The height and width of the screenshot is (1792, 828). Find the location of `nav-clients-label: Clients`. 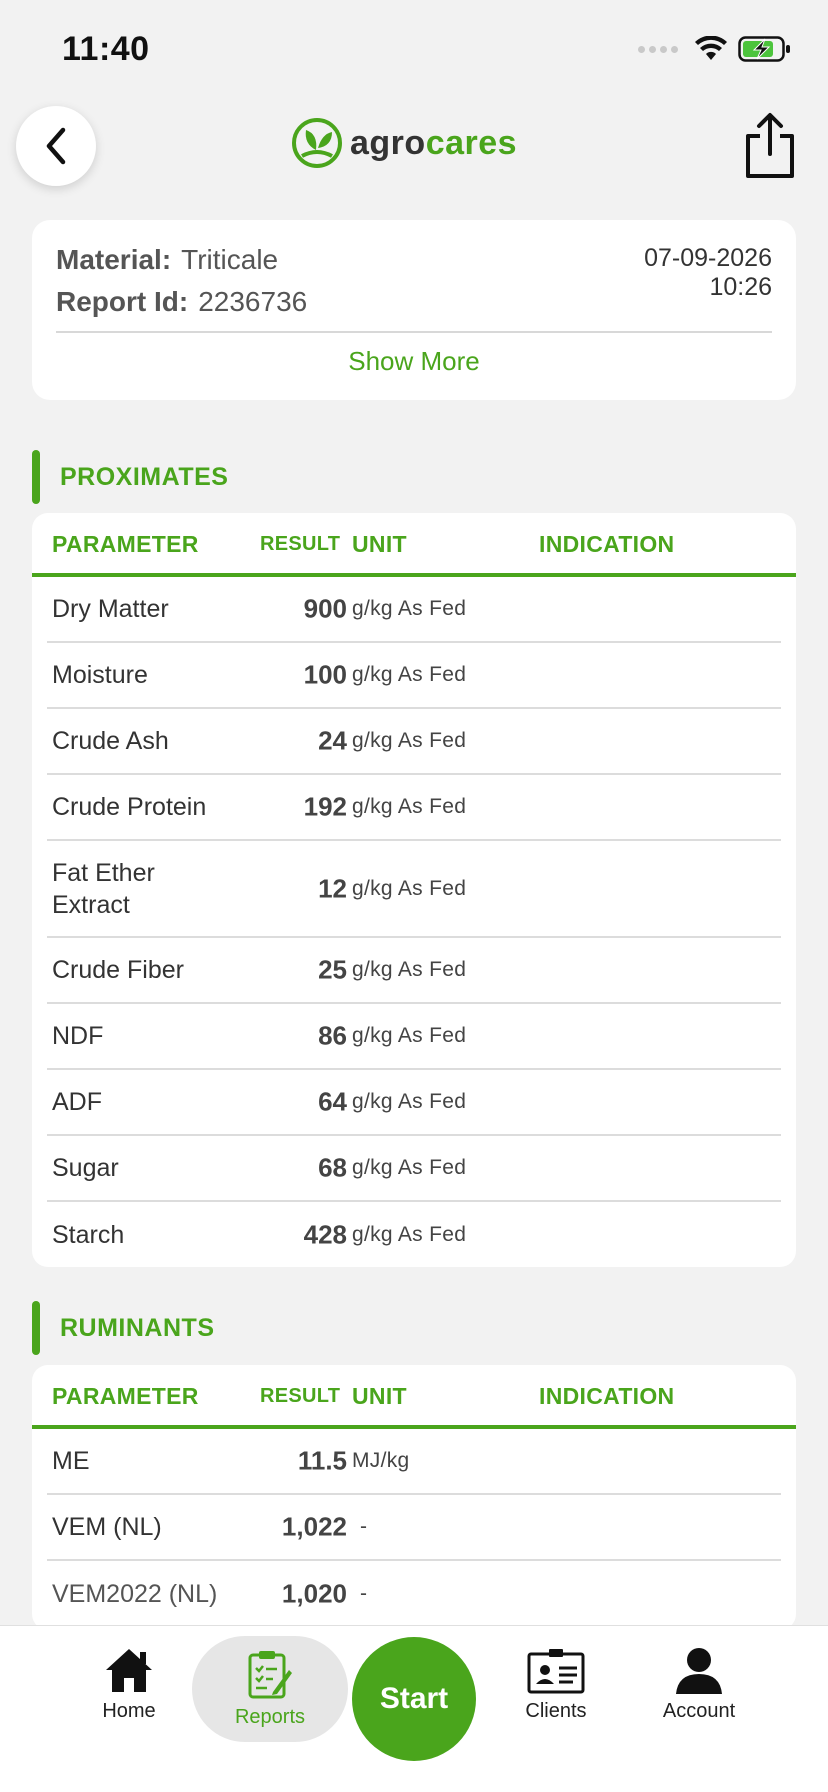

nav-clients-label: Clients is located at coordinates (556, 1711).